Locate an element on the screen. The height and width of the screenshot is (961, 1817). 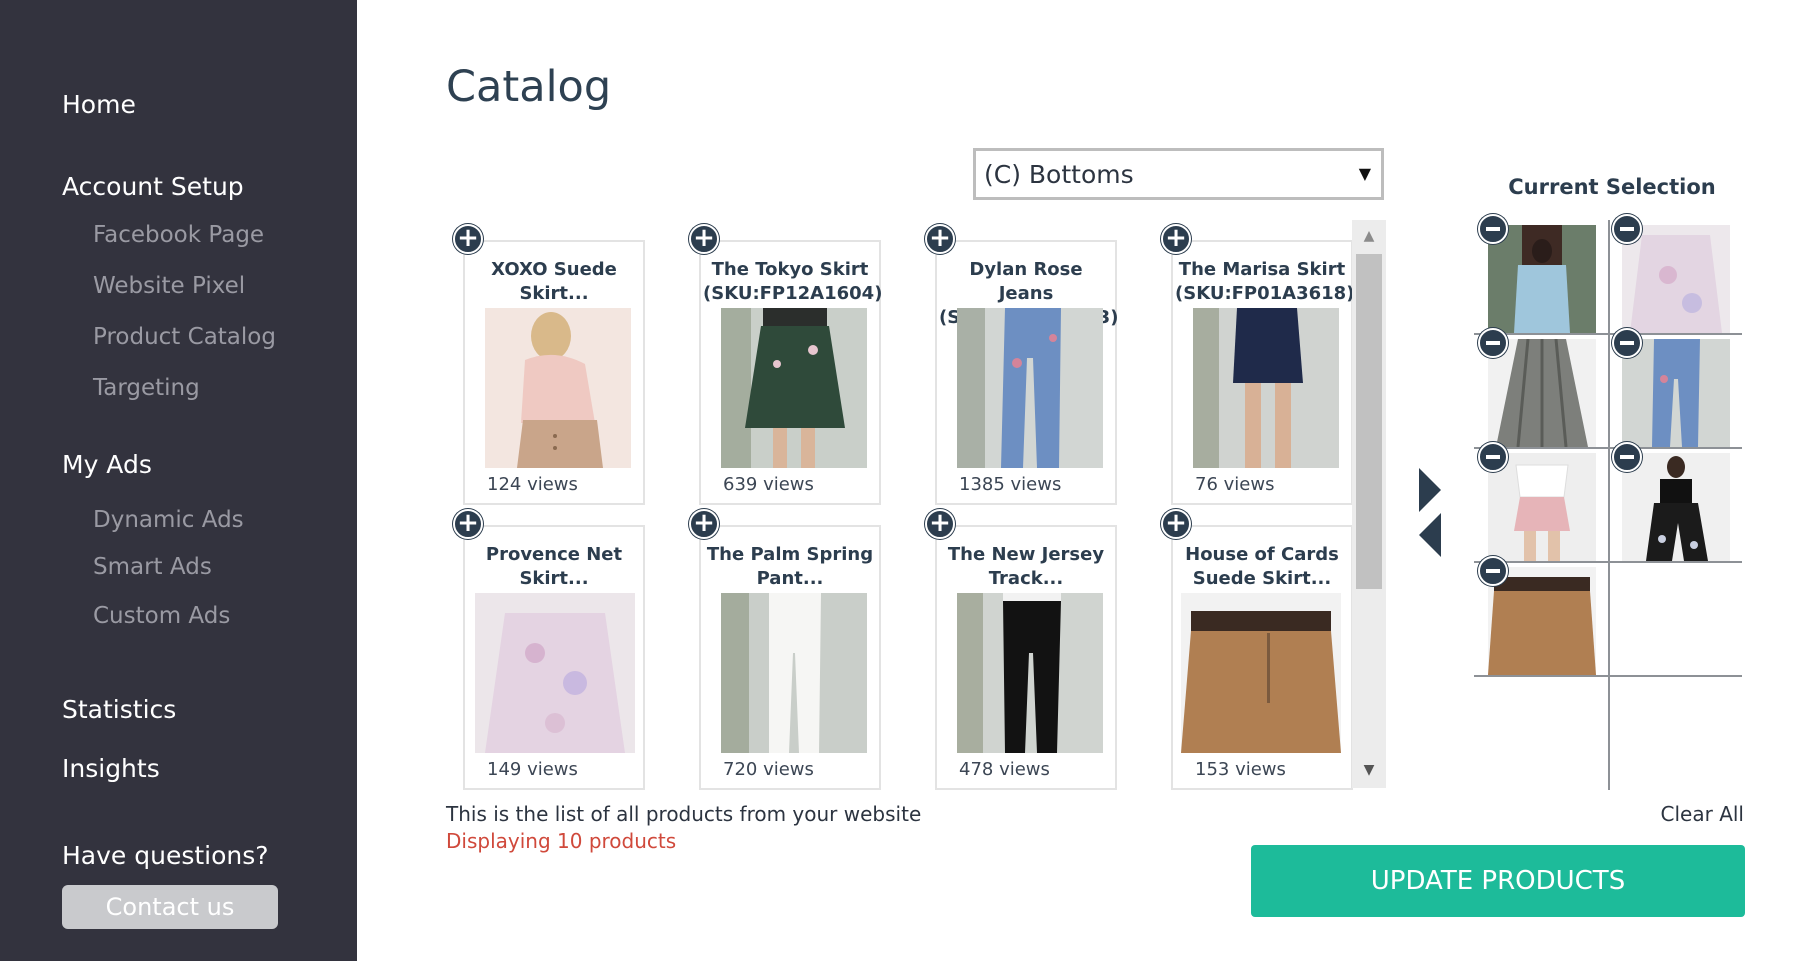
nav-my-ads: My Ads is located at coordinates (107, 464).